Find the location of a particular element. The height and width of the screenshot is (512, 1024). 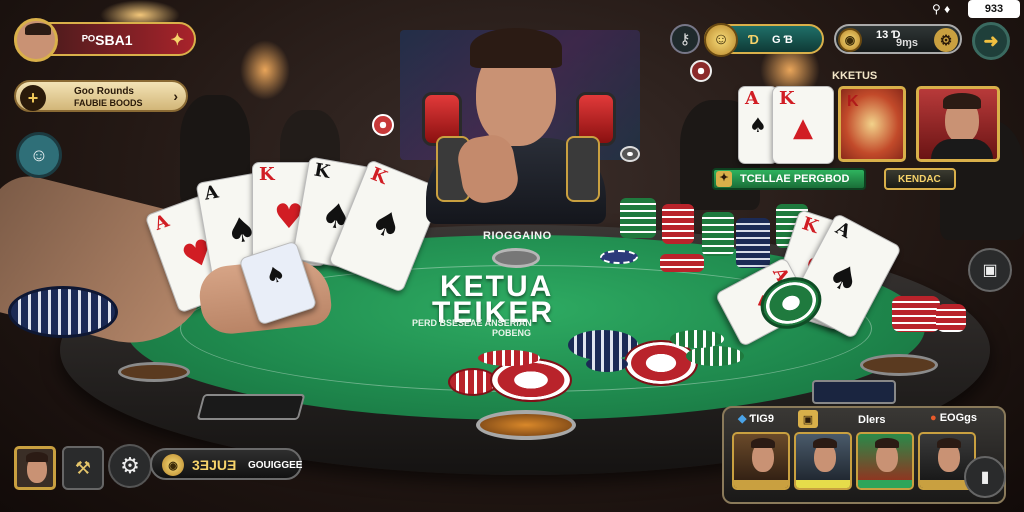

panel-stat-1: ◆ ƬIG9 is located at coordinates (756, 418).